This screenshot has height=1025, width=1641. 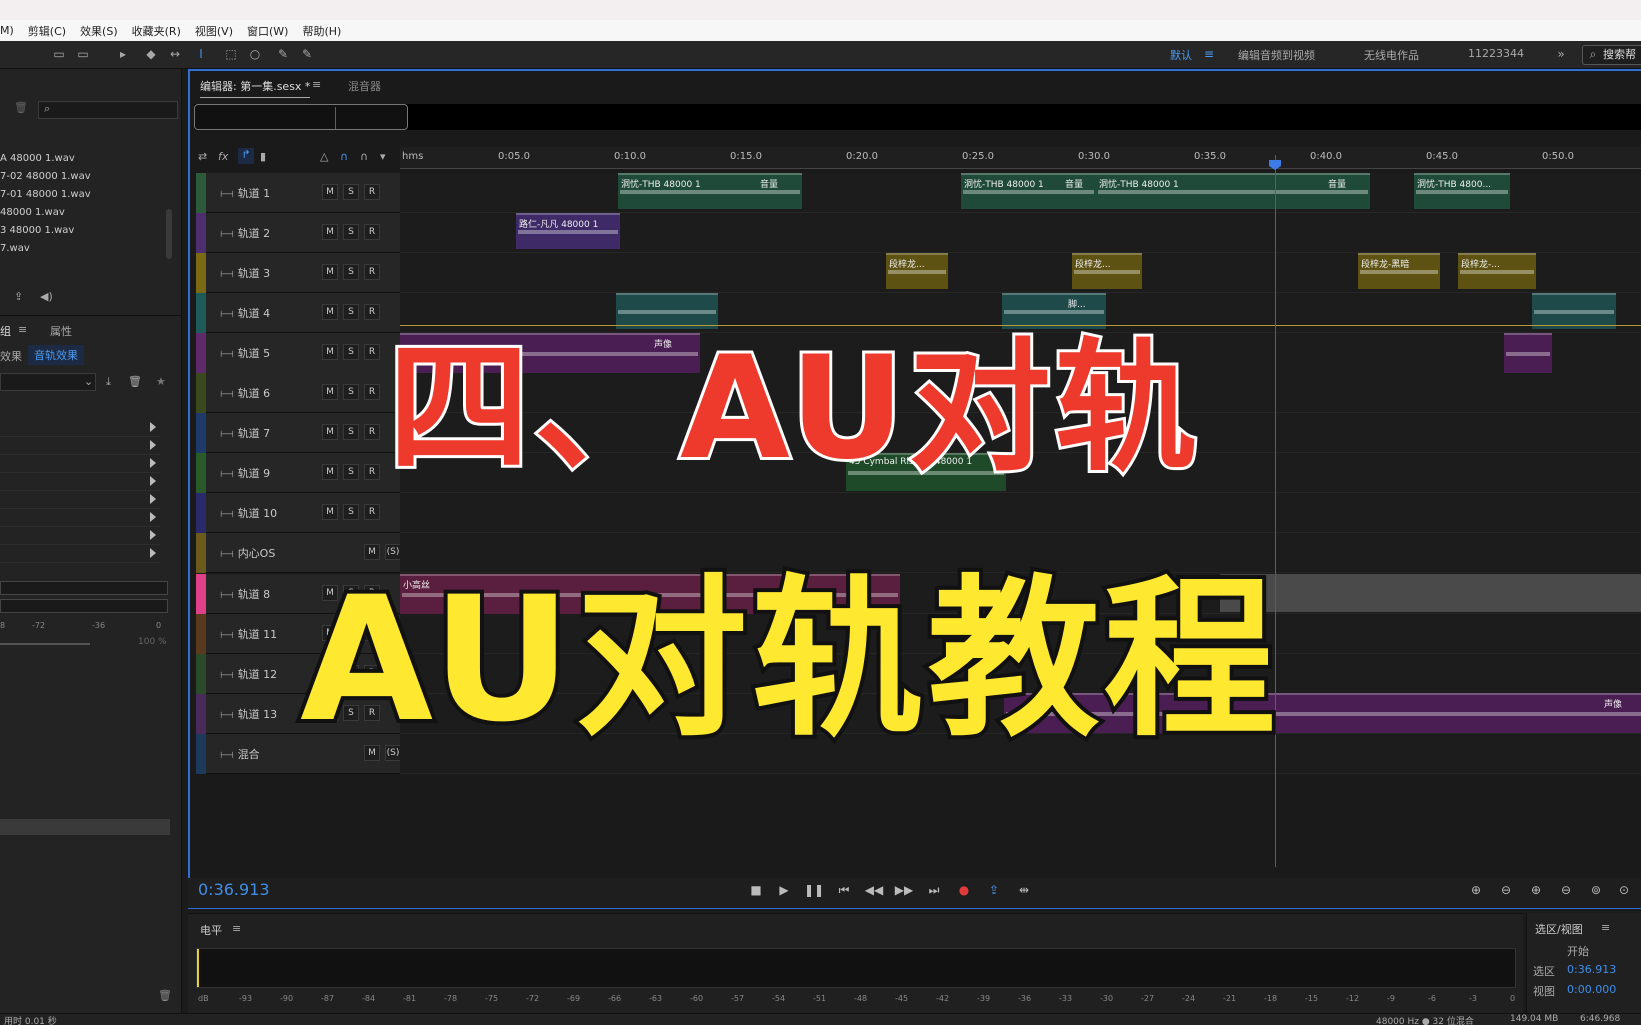 I want to click on workspace-default: 默认, so click(x=1181, y=55).